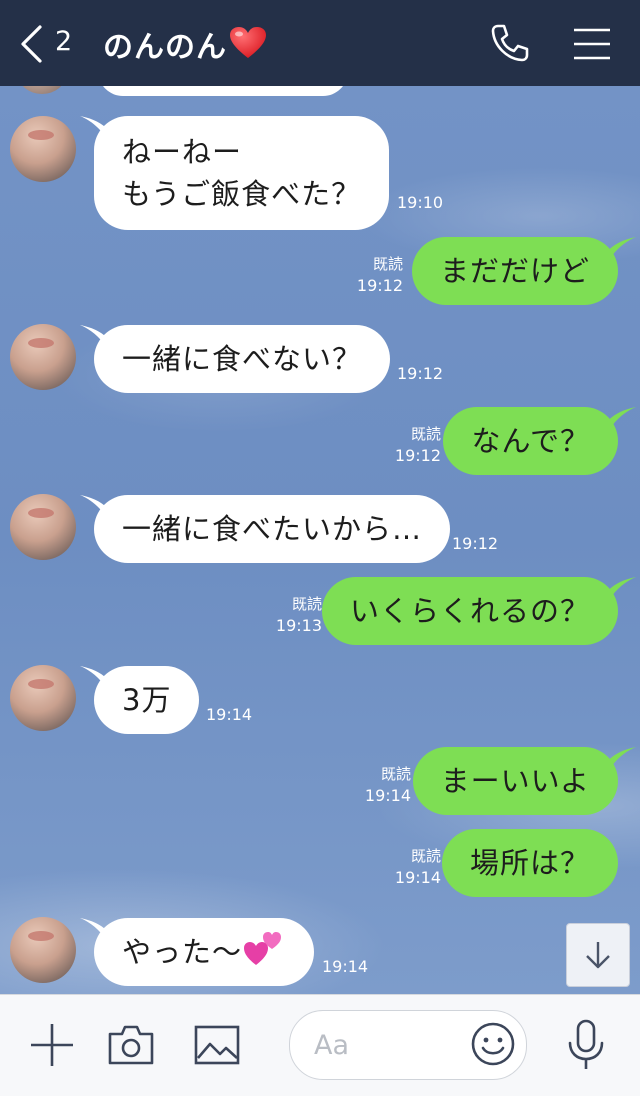 The width and height of the screenshot is (640, 1096). I want to click on scroll-to-bottom-button, so click(598, 955).